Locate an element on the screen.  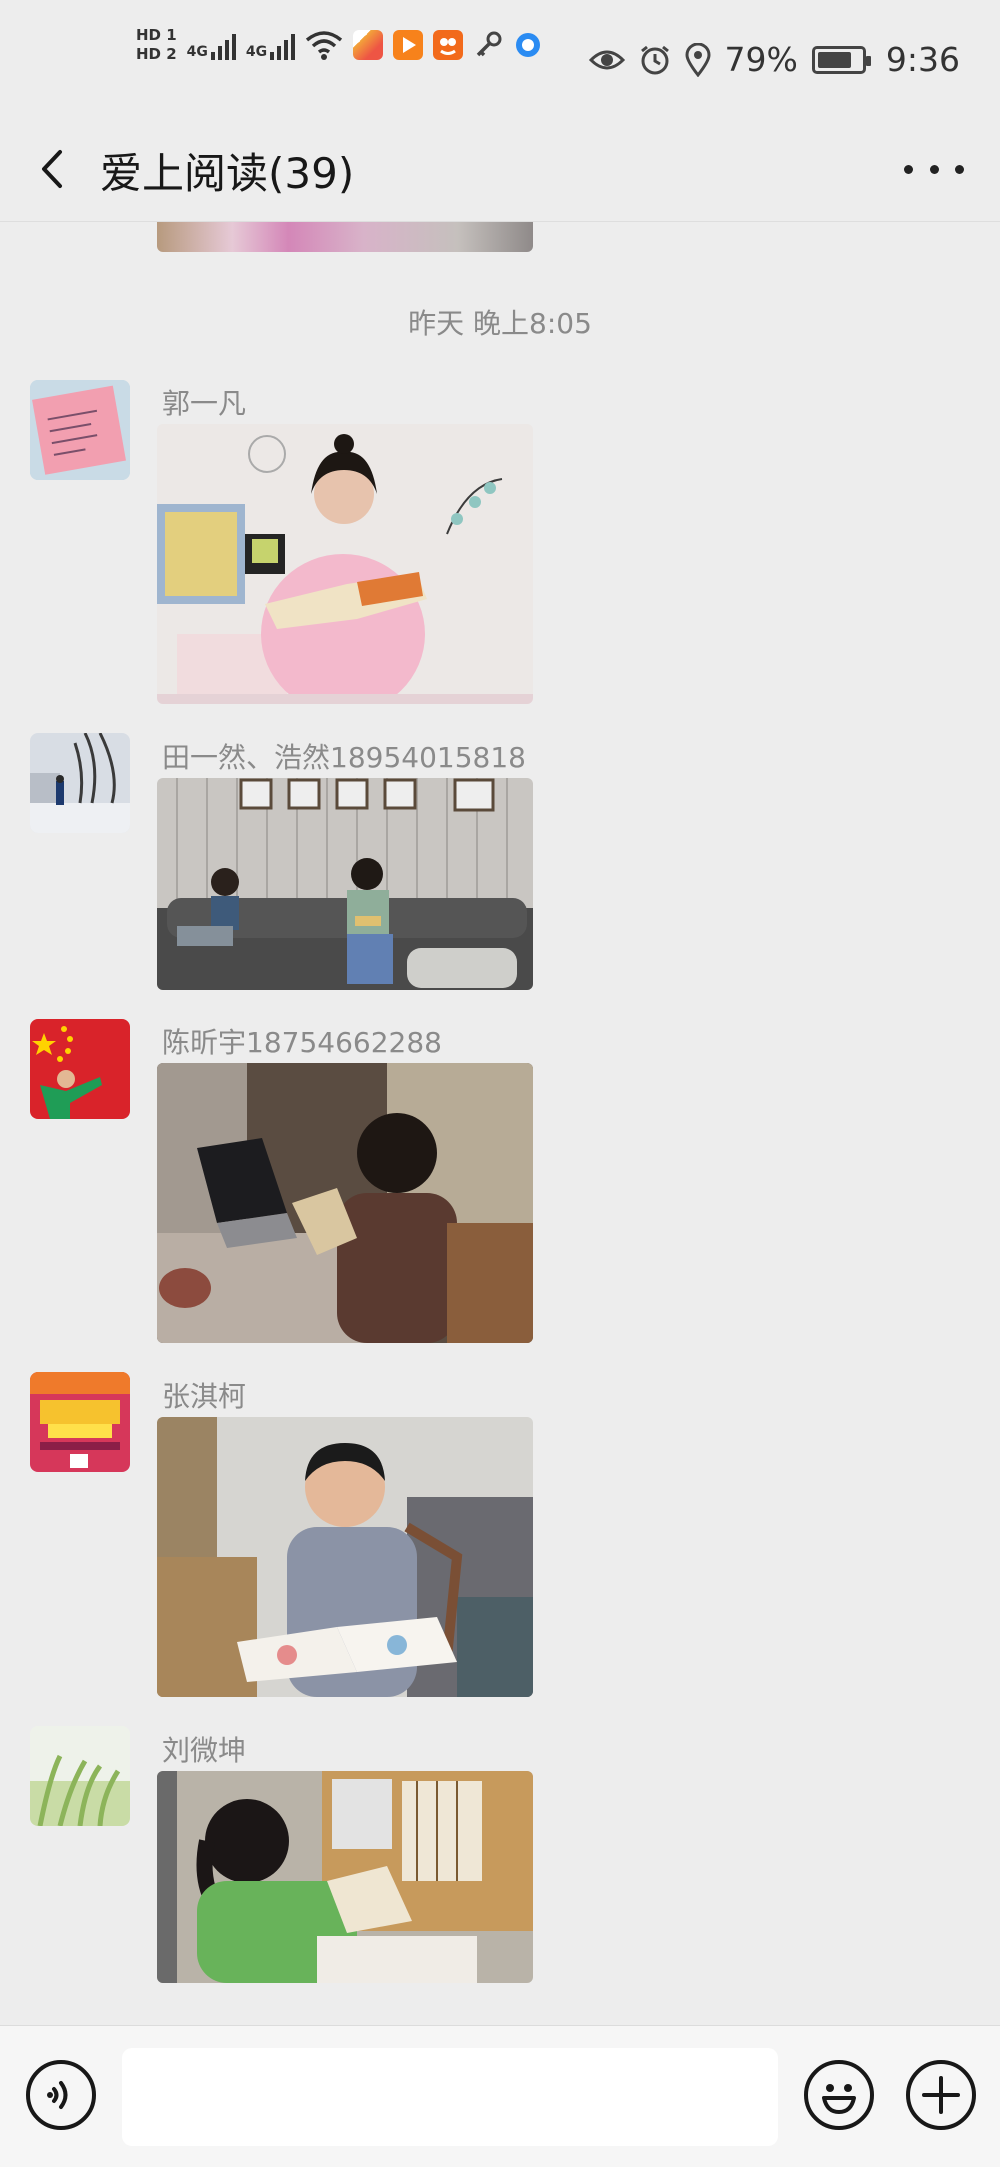
network-type-1: 4G is located at coordinates (197, 52).